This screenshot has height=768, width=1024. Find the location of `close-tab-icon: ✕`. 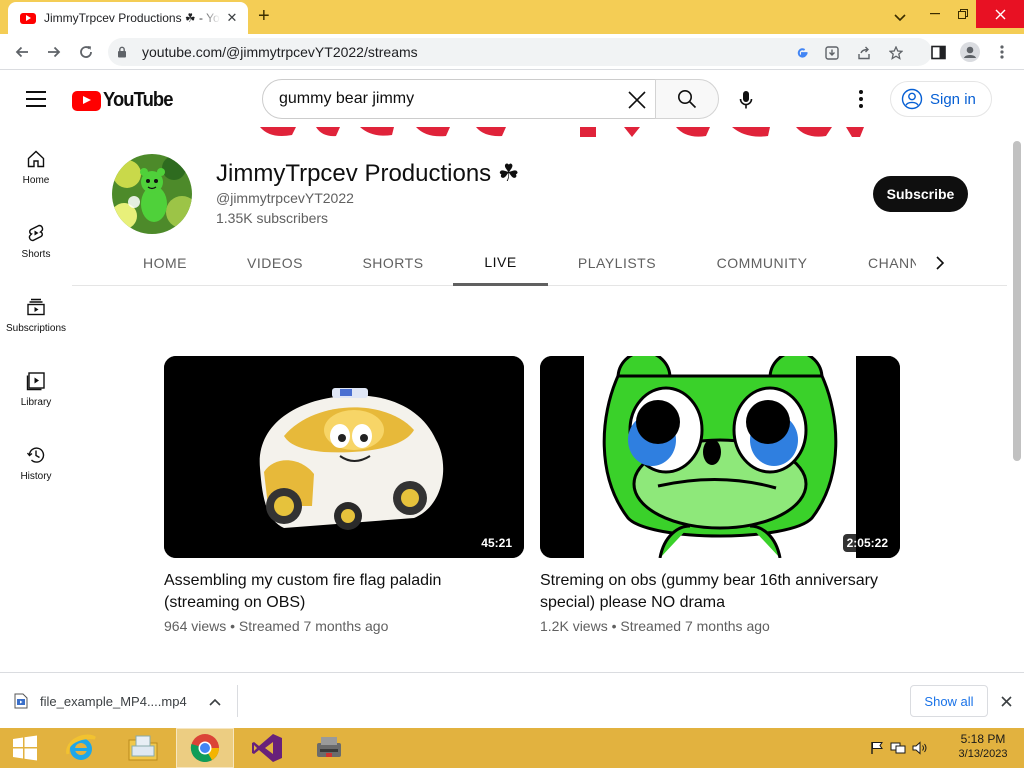

close-tab-icon: ✕ is located at coordinates (232, 18).